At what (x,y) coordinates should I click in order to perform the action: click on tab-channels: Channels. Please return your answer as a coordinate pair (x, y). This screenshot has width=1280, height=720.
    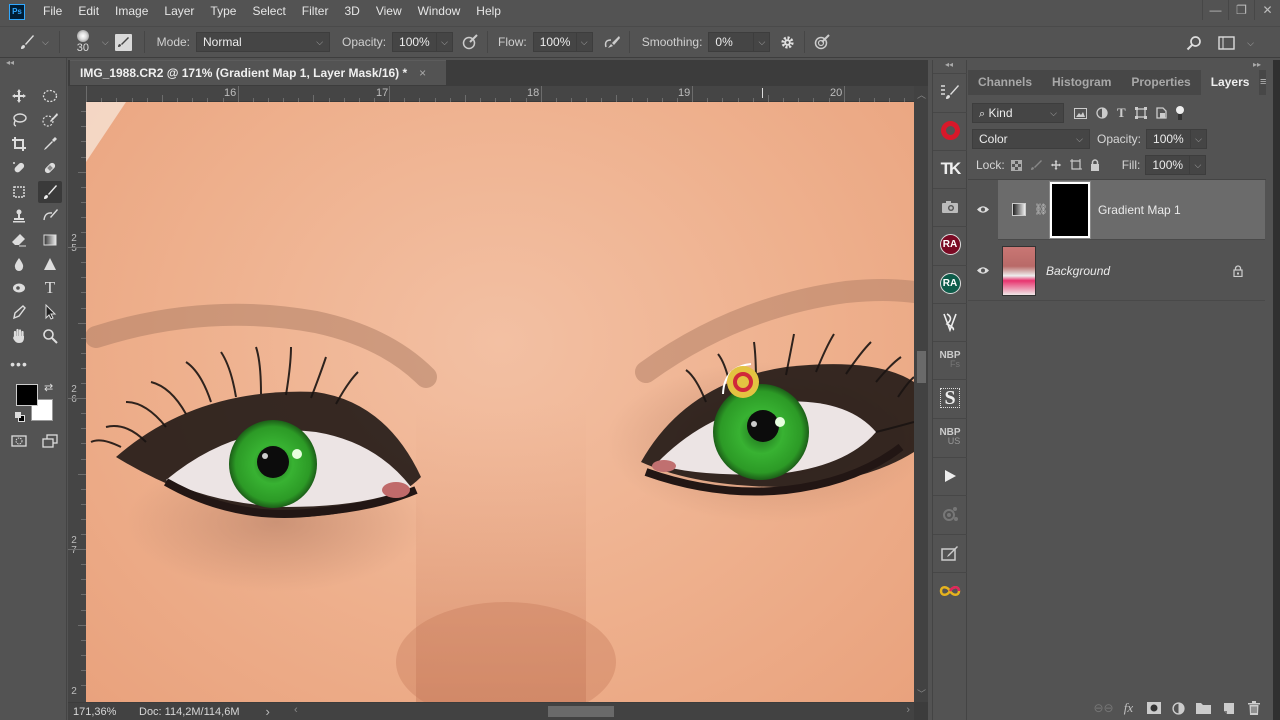
    Looking at the image, I should click on (1005, 82).